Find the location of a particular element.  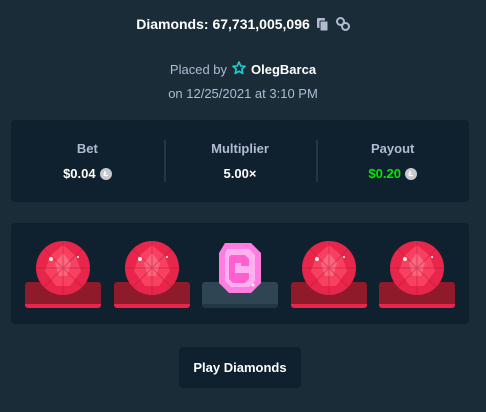

game-title: Diamonds: 67,731,005,096 is located at coordinates (223, 24).